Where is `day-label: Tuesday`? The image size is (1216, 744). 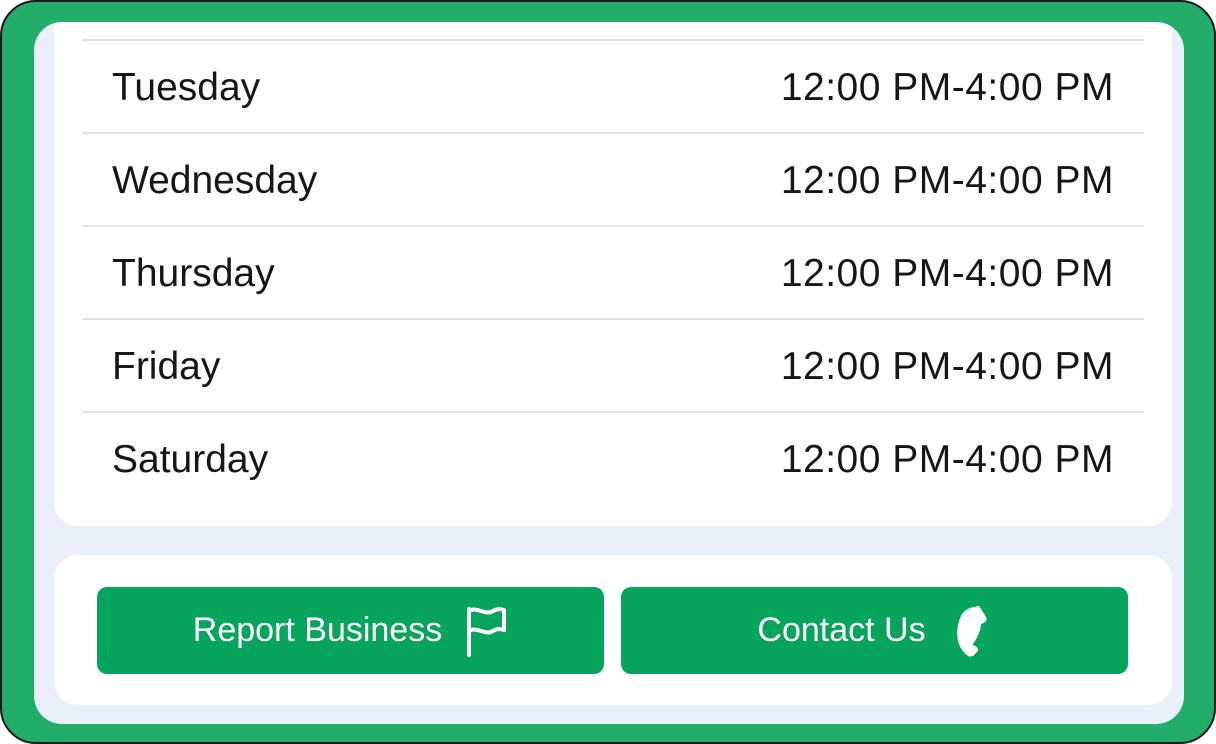
day-label: Tuesday is located at coordinates (186, 87).